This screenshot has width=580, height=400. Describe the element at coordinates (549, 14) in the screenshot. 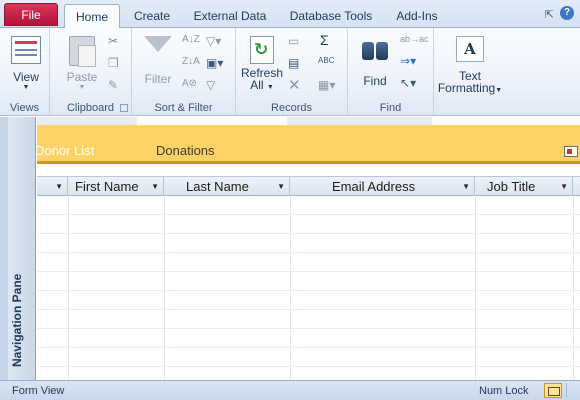

I see `pin-icon: ⇱` at that location.